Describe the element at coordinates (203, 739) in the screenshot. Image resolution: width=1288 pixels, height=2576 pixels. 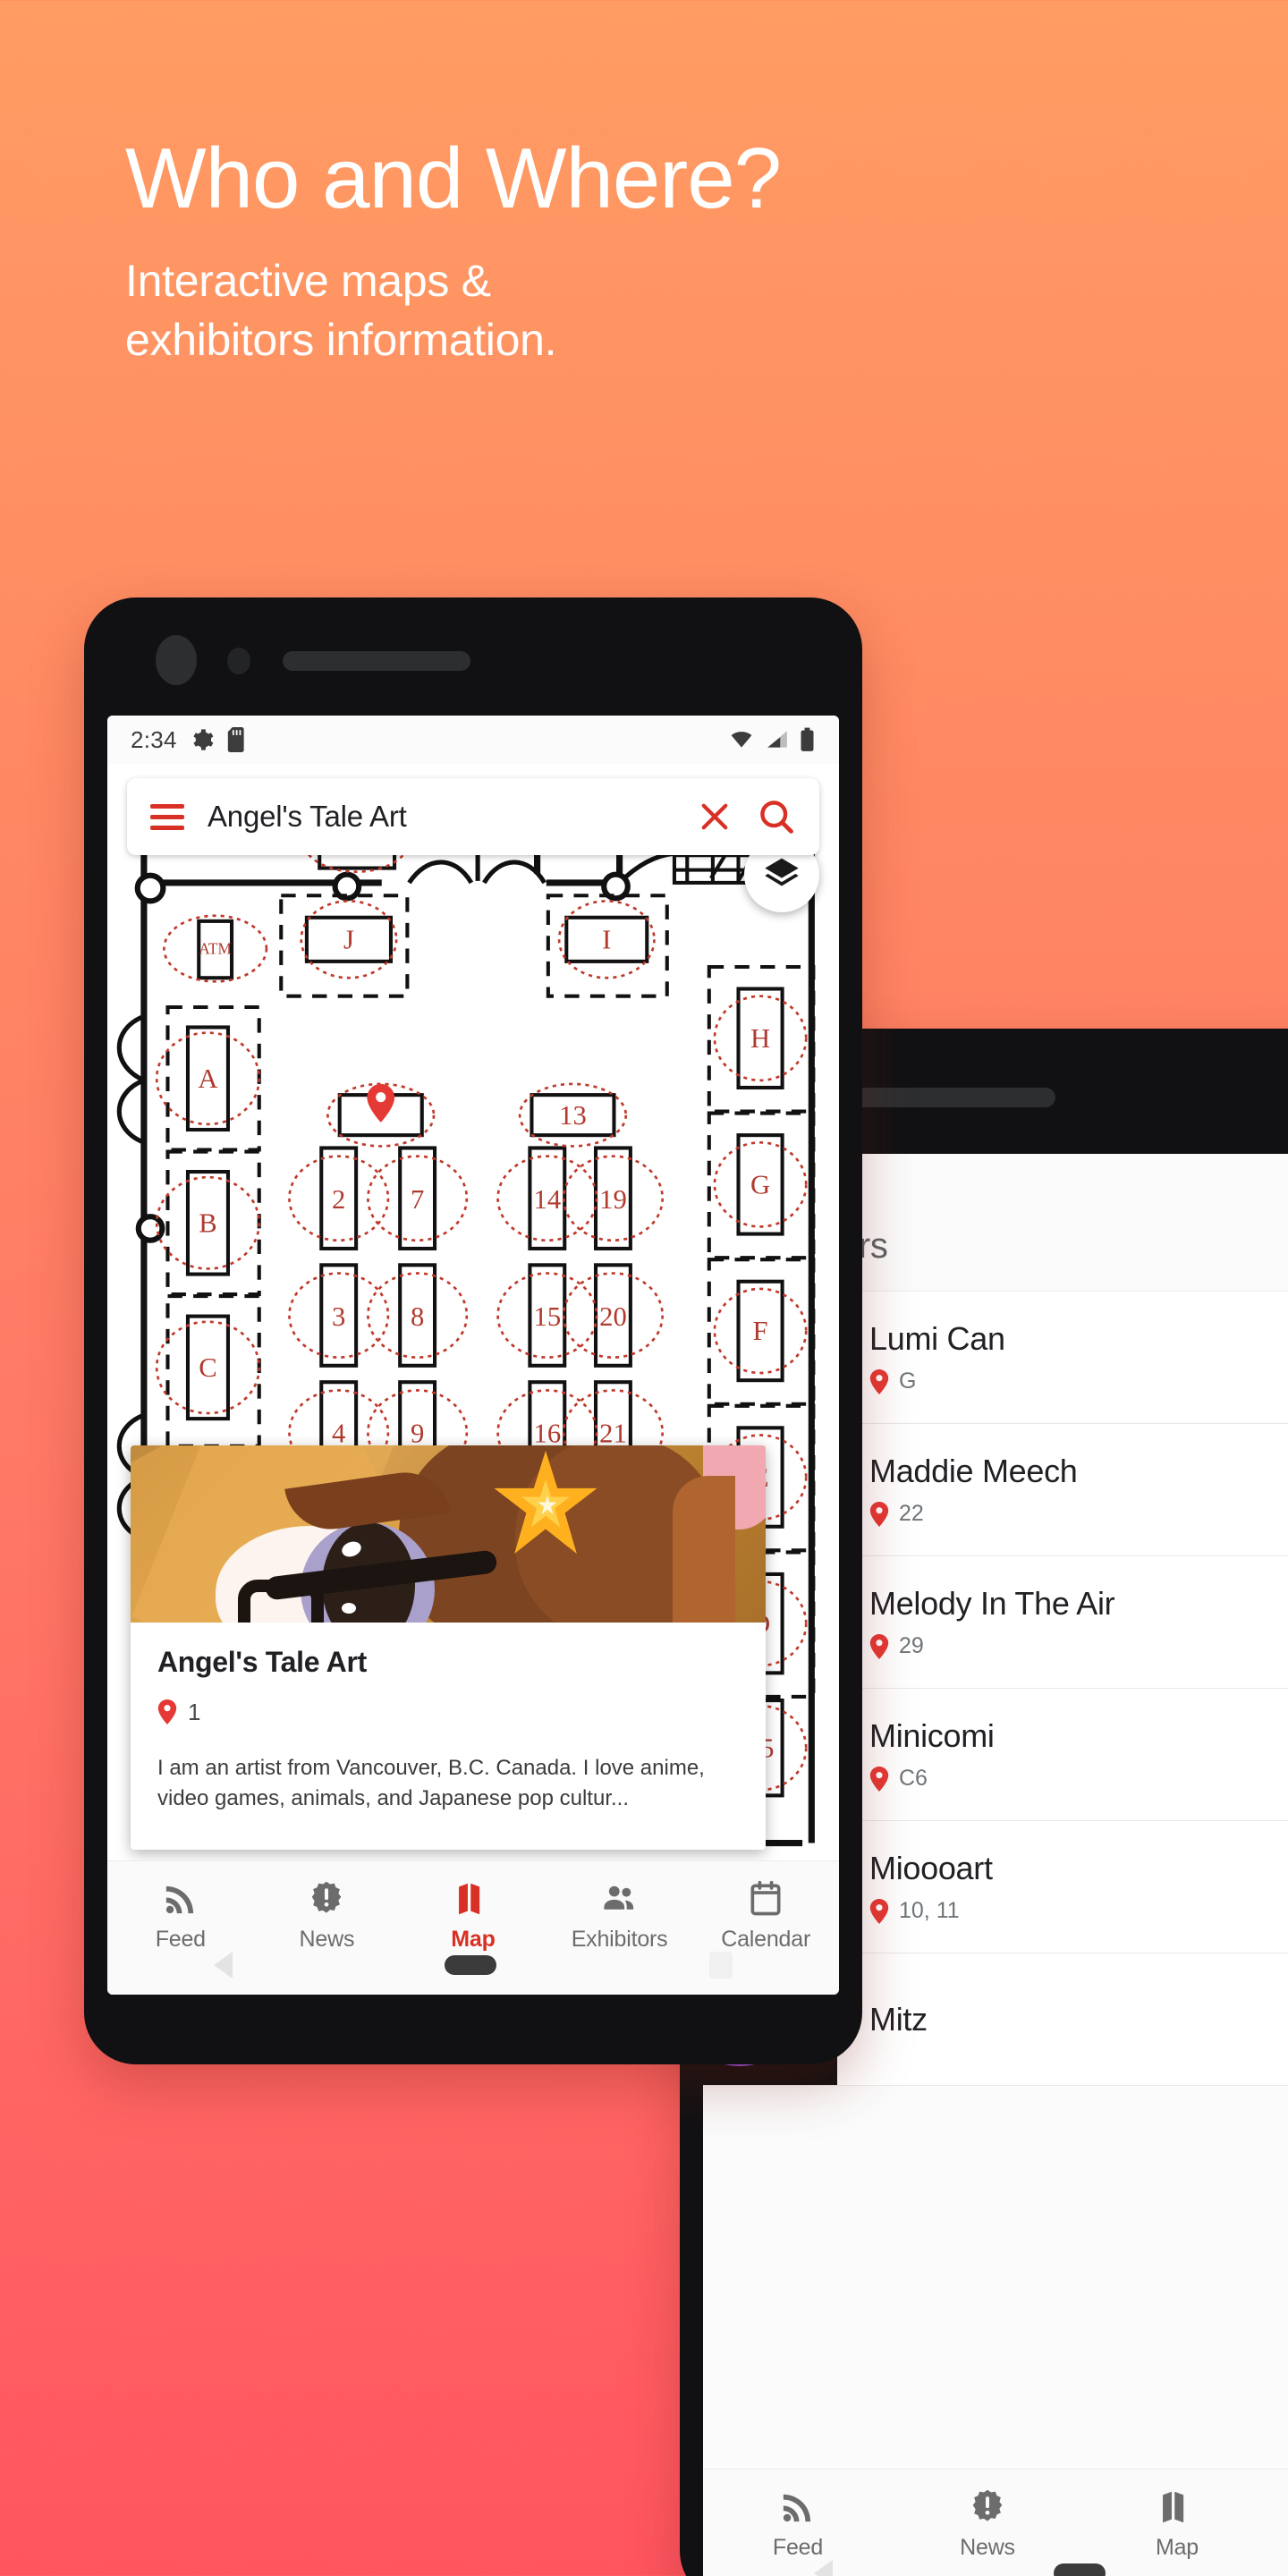
I see `gear-icon` at that location.